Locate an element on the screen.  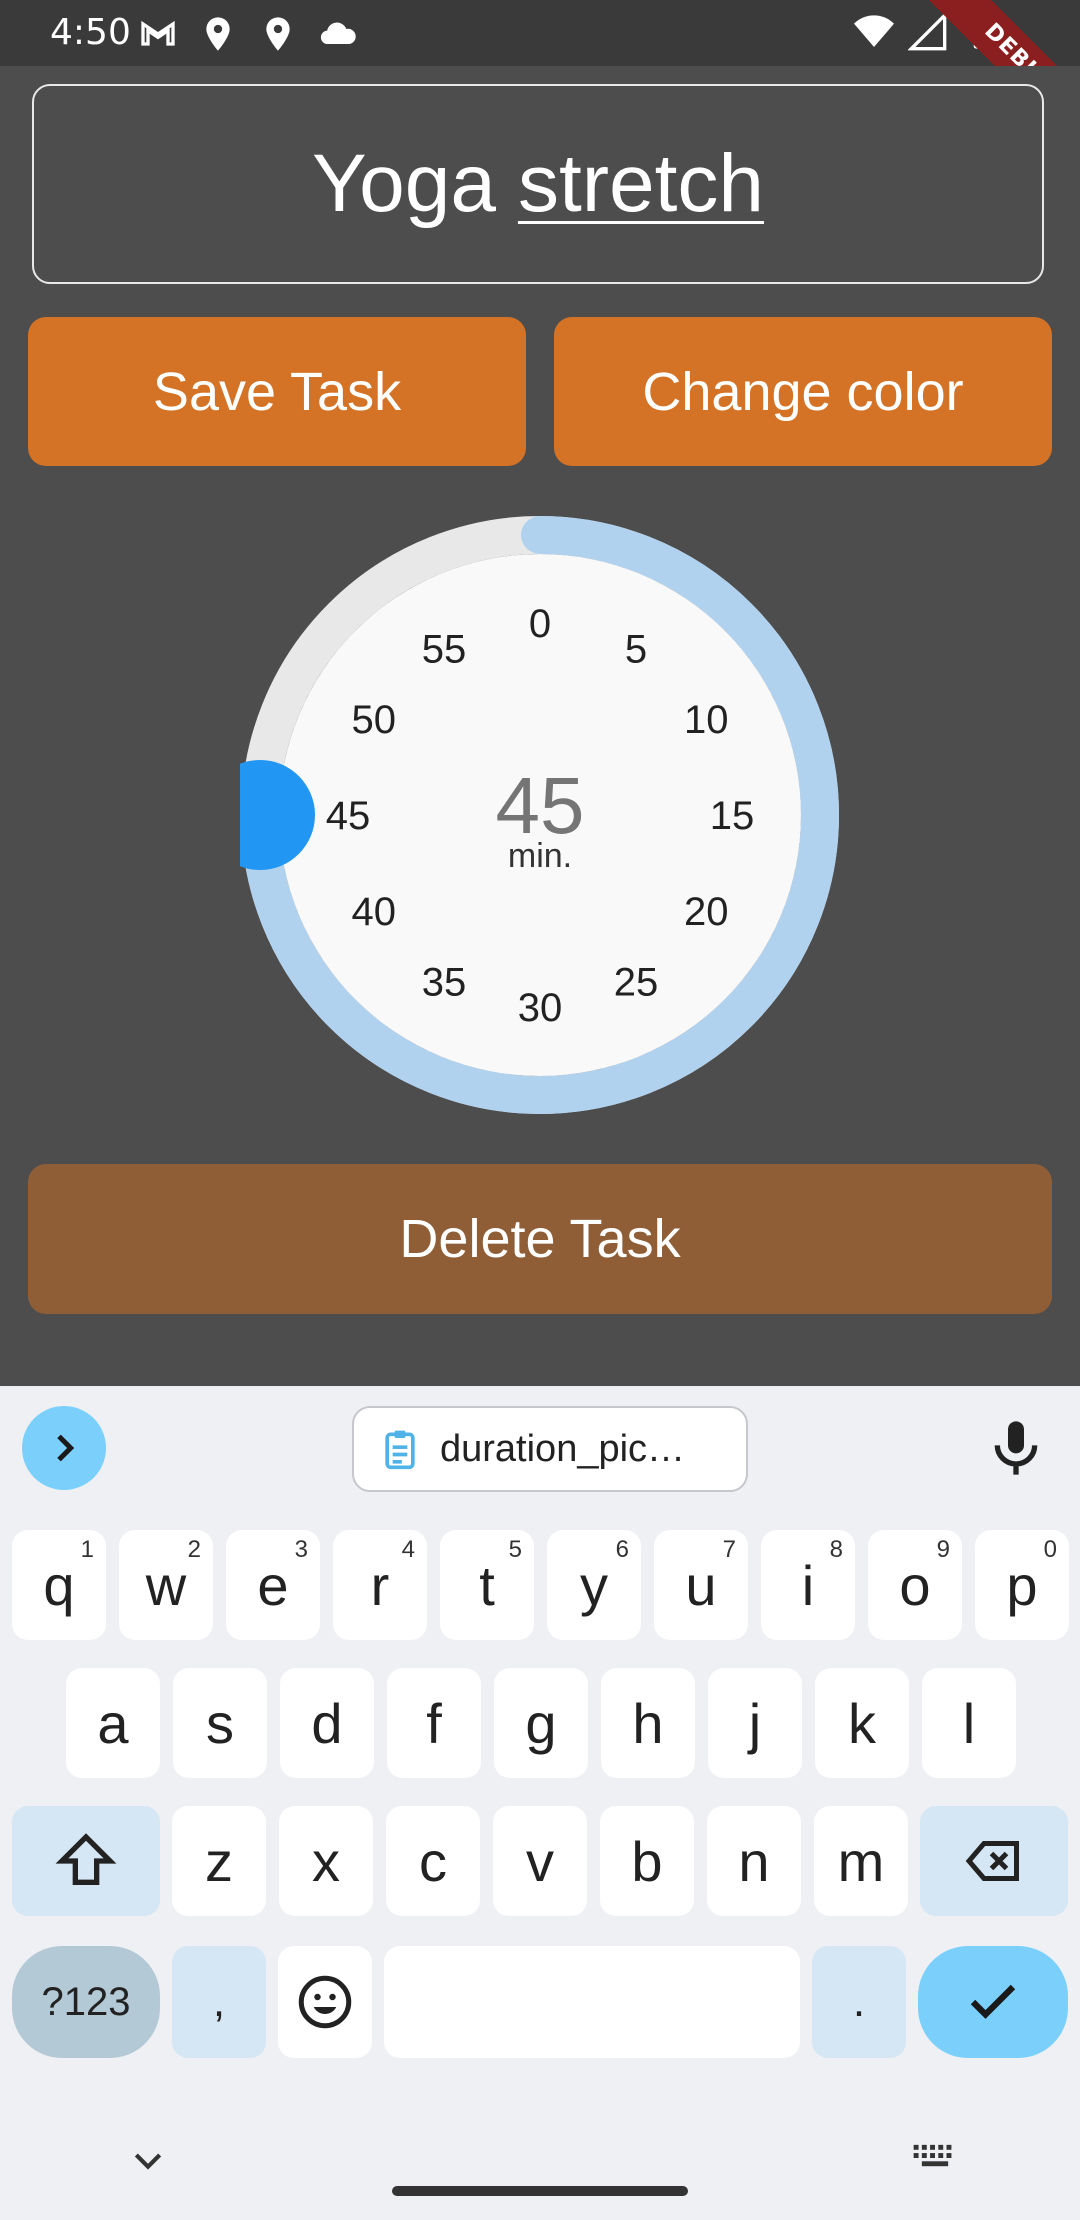
delete-task-button: Delete Task is located at coordinates (540, 1239).